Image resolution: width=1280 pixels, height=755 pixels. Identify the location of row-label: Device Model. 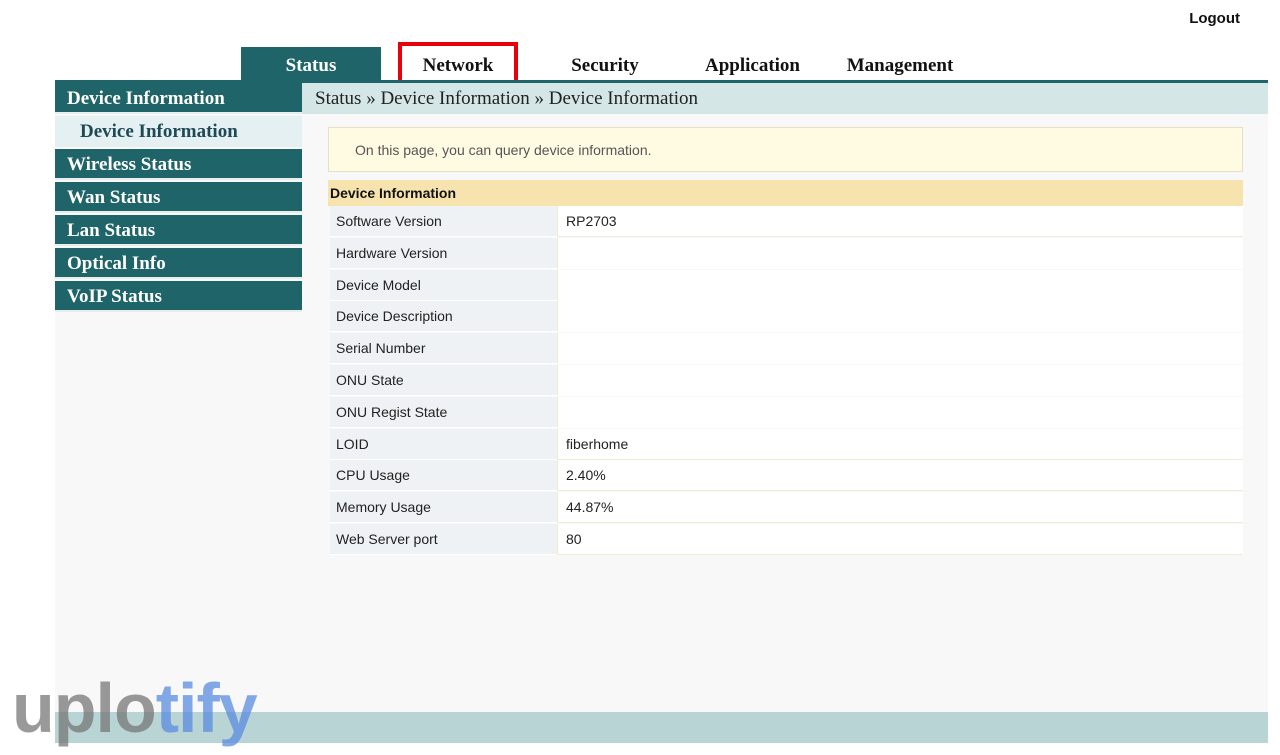
(443, 285).